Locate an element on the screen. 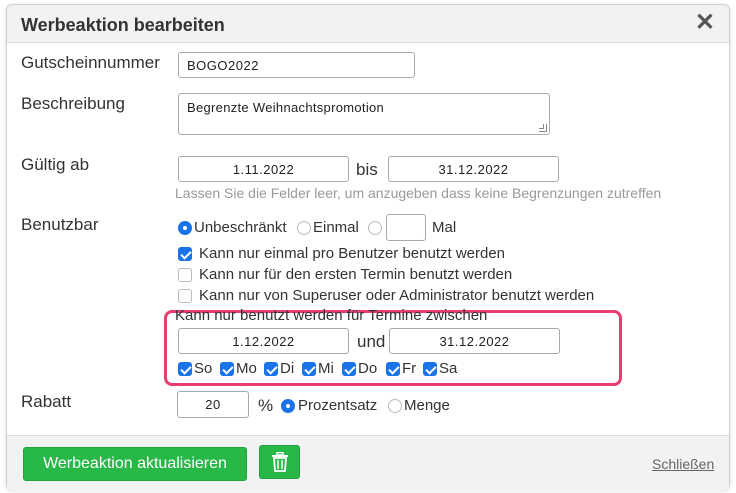 The width and height of the screenshot is (736, 493). delete-button is located at coordinates (279, 462).